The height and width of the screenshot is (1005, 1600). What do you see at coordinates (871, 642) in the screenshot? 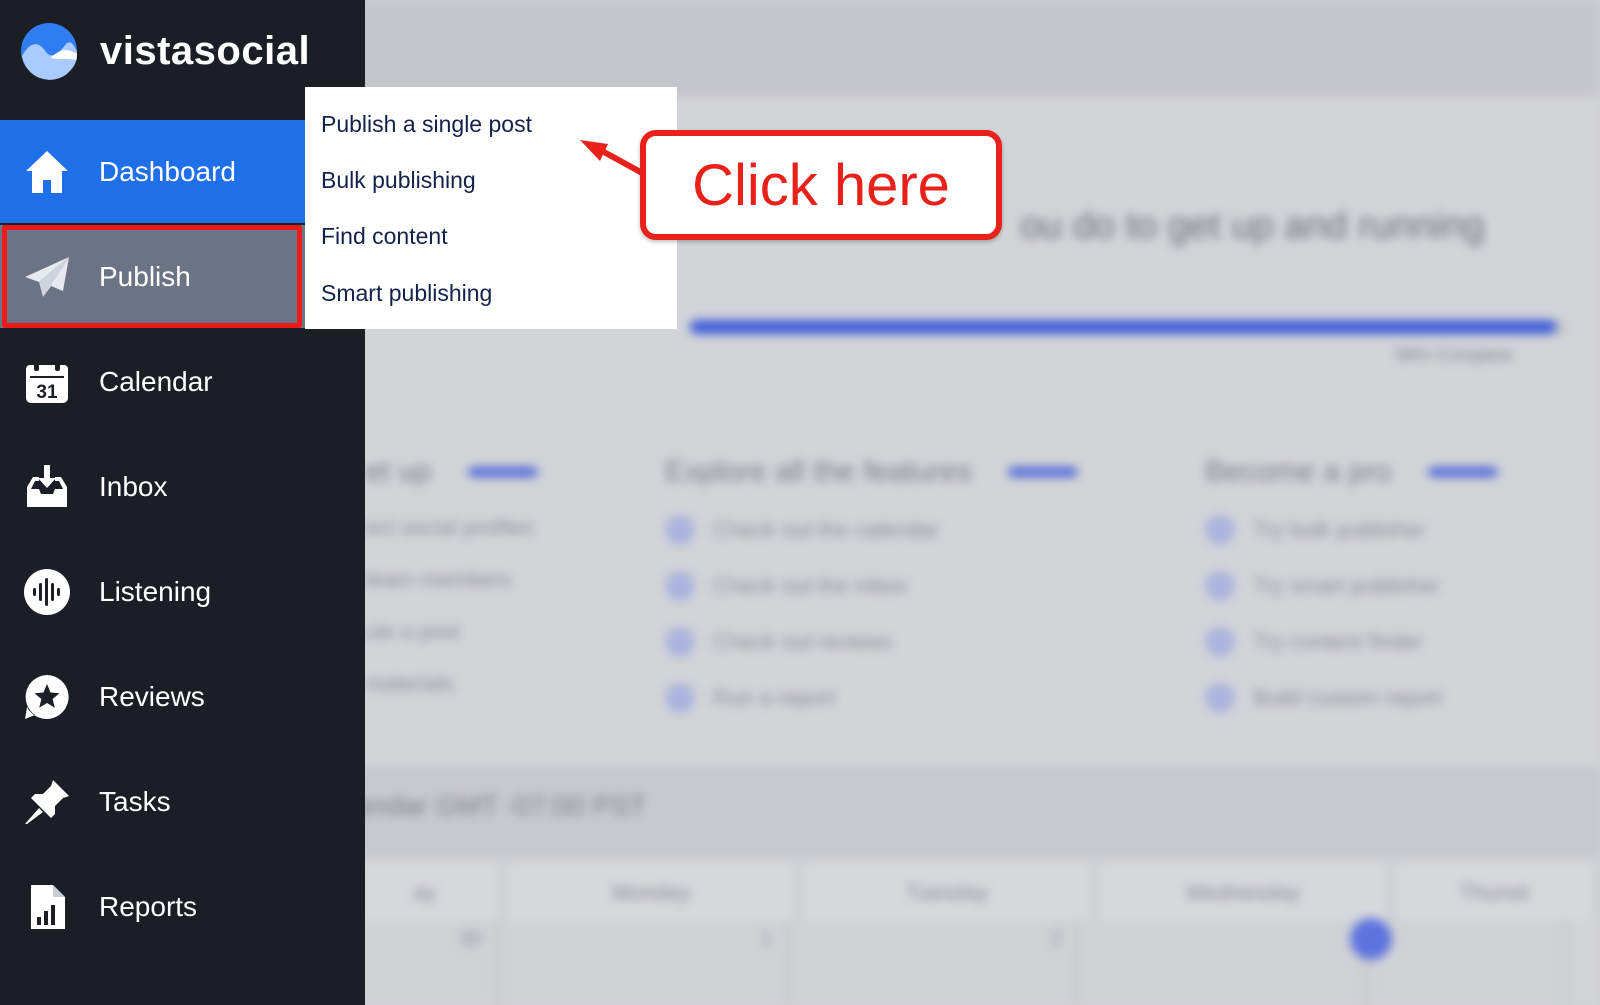
I see `checklist-item: Check out reviews` at bounding box center [871, 642].